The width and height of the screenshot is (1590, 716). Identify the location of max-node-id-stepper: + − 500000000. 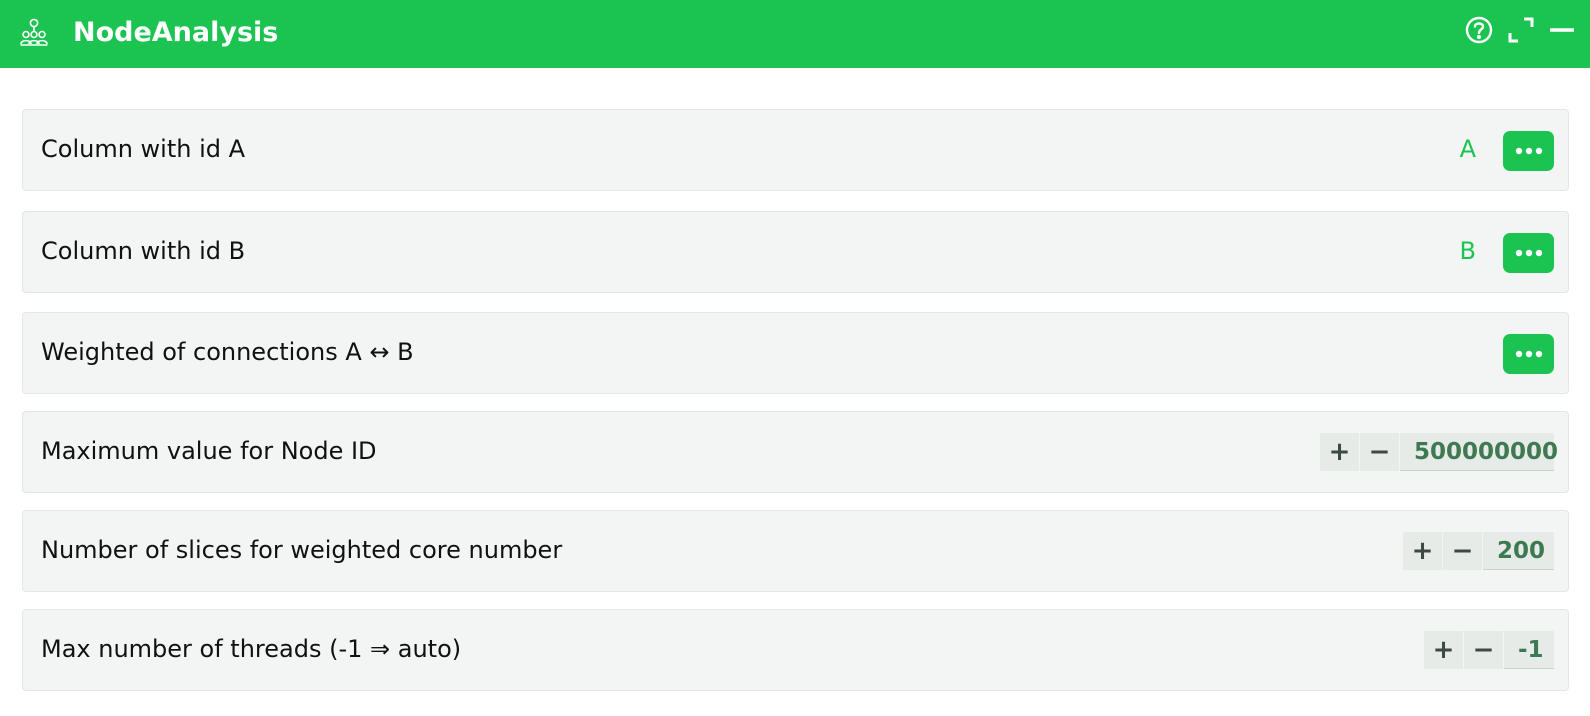
(1439, 452).